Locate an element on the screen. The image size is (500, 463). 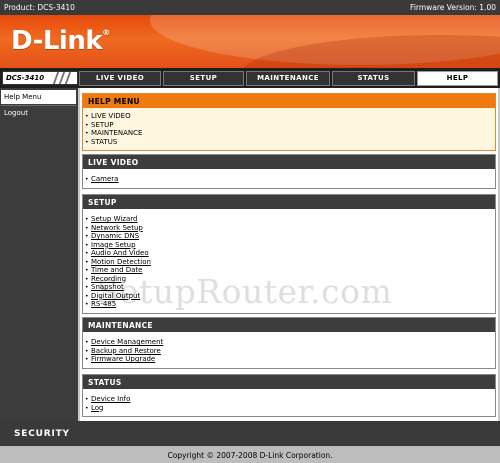
link-backup-and-restore: Backup and Restore is located at coordinates (126, 351).